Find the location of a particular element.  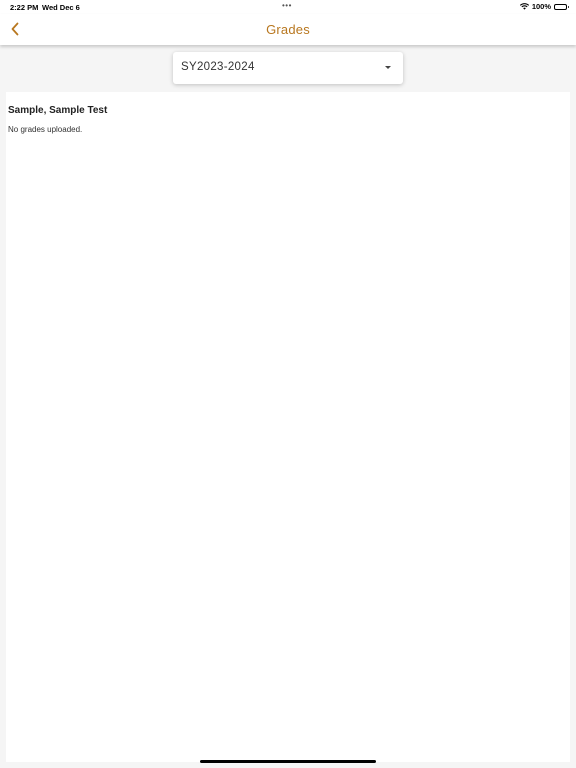

status-bar: 2:22 PM Wed Dec 6 ••• 100% is located at coordinates (288, 7).